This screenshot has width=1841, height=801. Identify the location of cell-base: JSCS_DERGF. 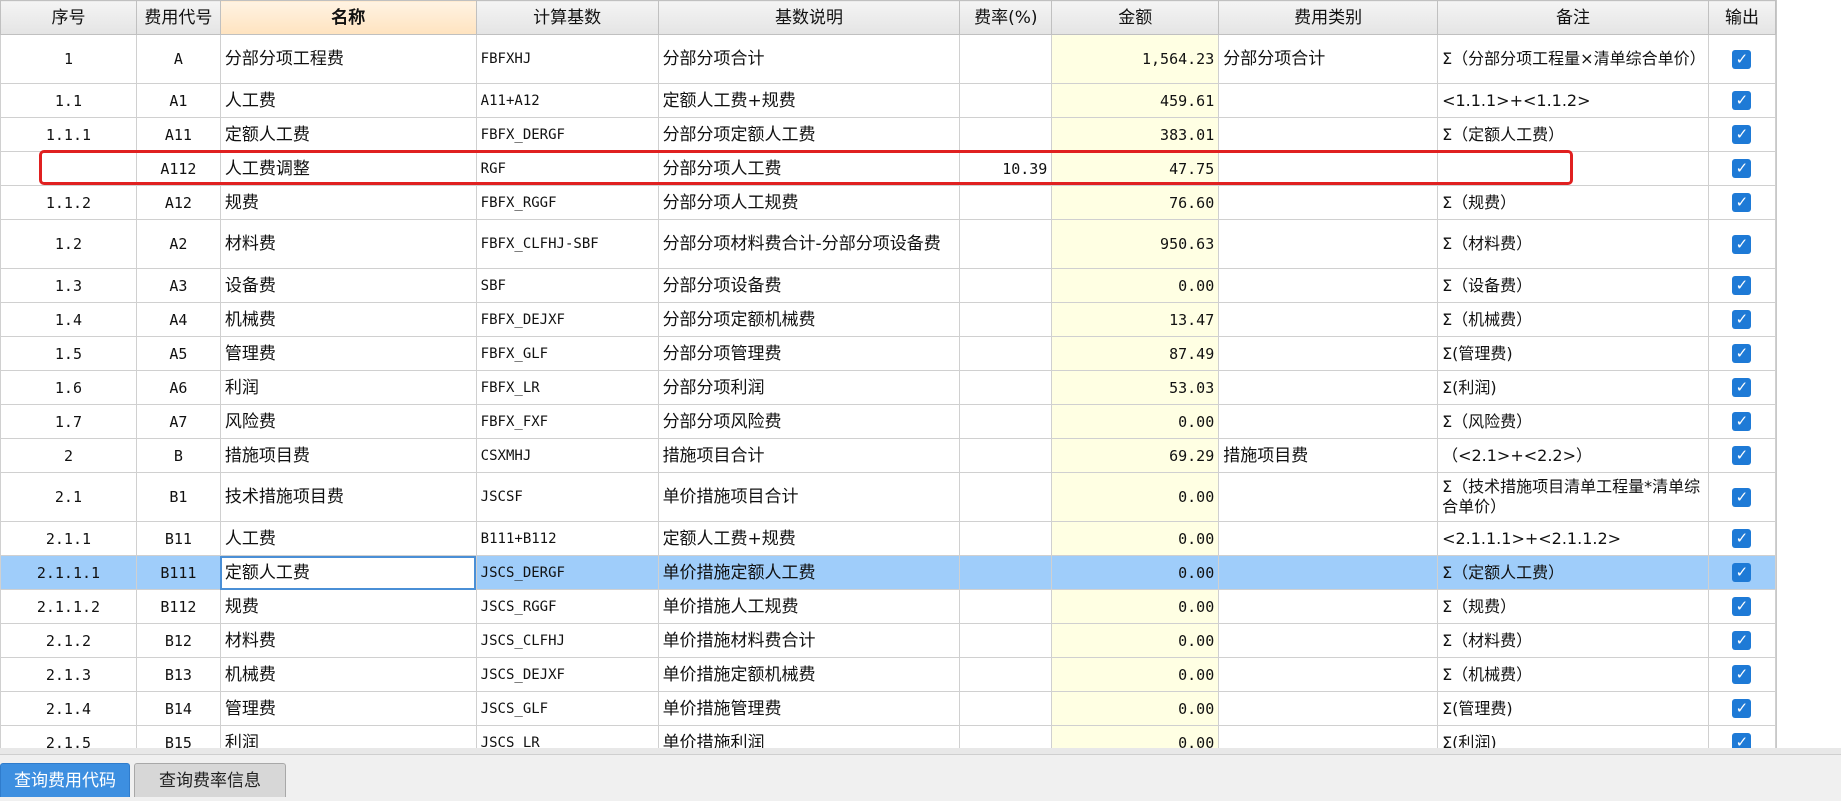
(567, 572).